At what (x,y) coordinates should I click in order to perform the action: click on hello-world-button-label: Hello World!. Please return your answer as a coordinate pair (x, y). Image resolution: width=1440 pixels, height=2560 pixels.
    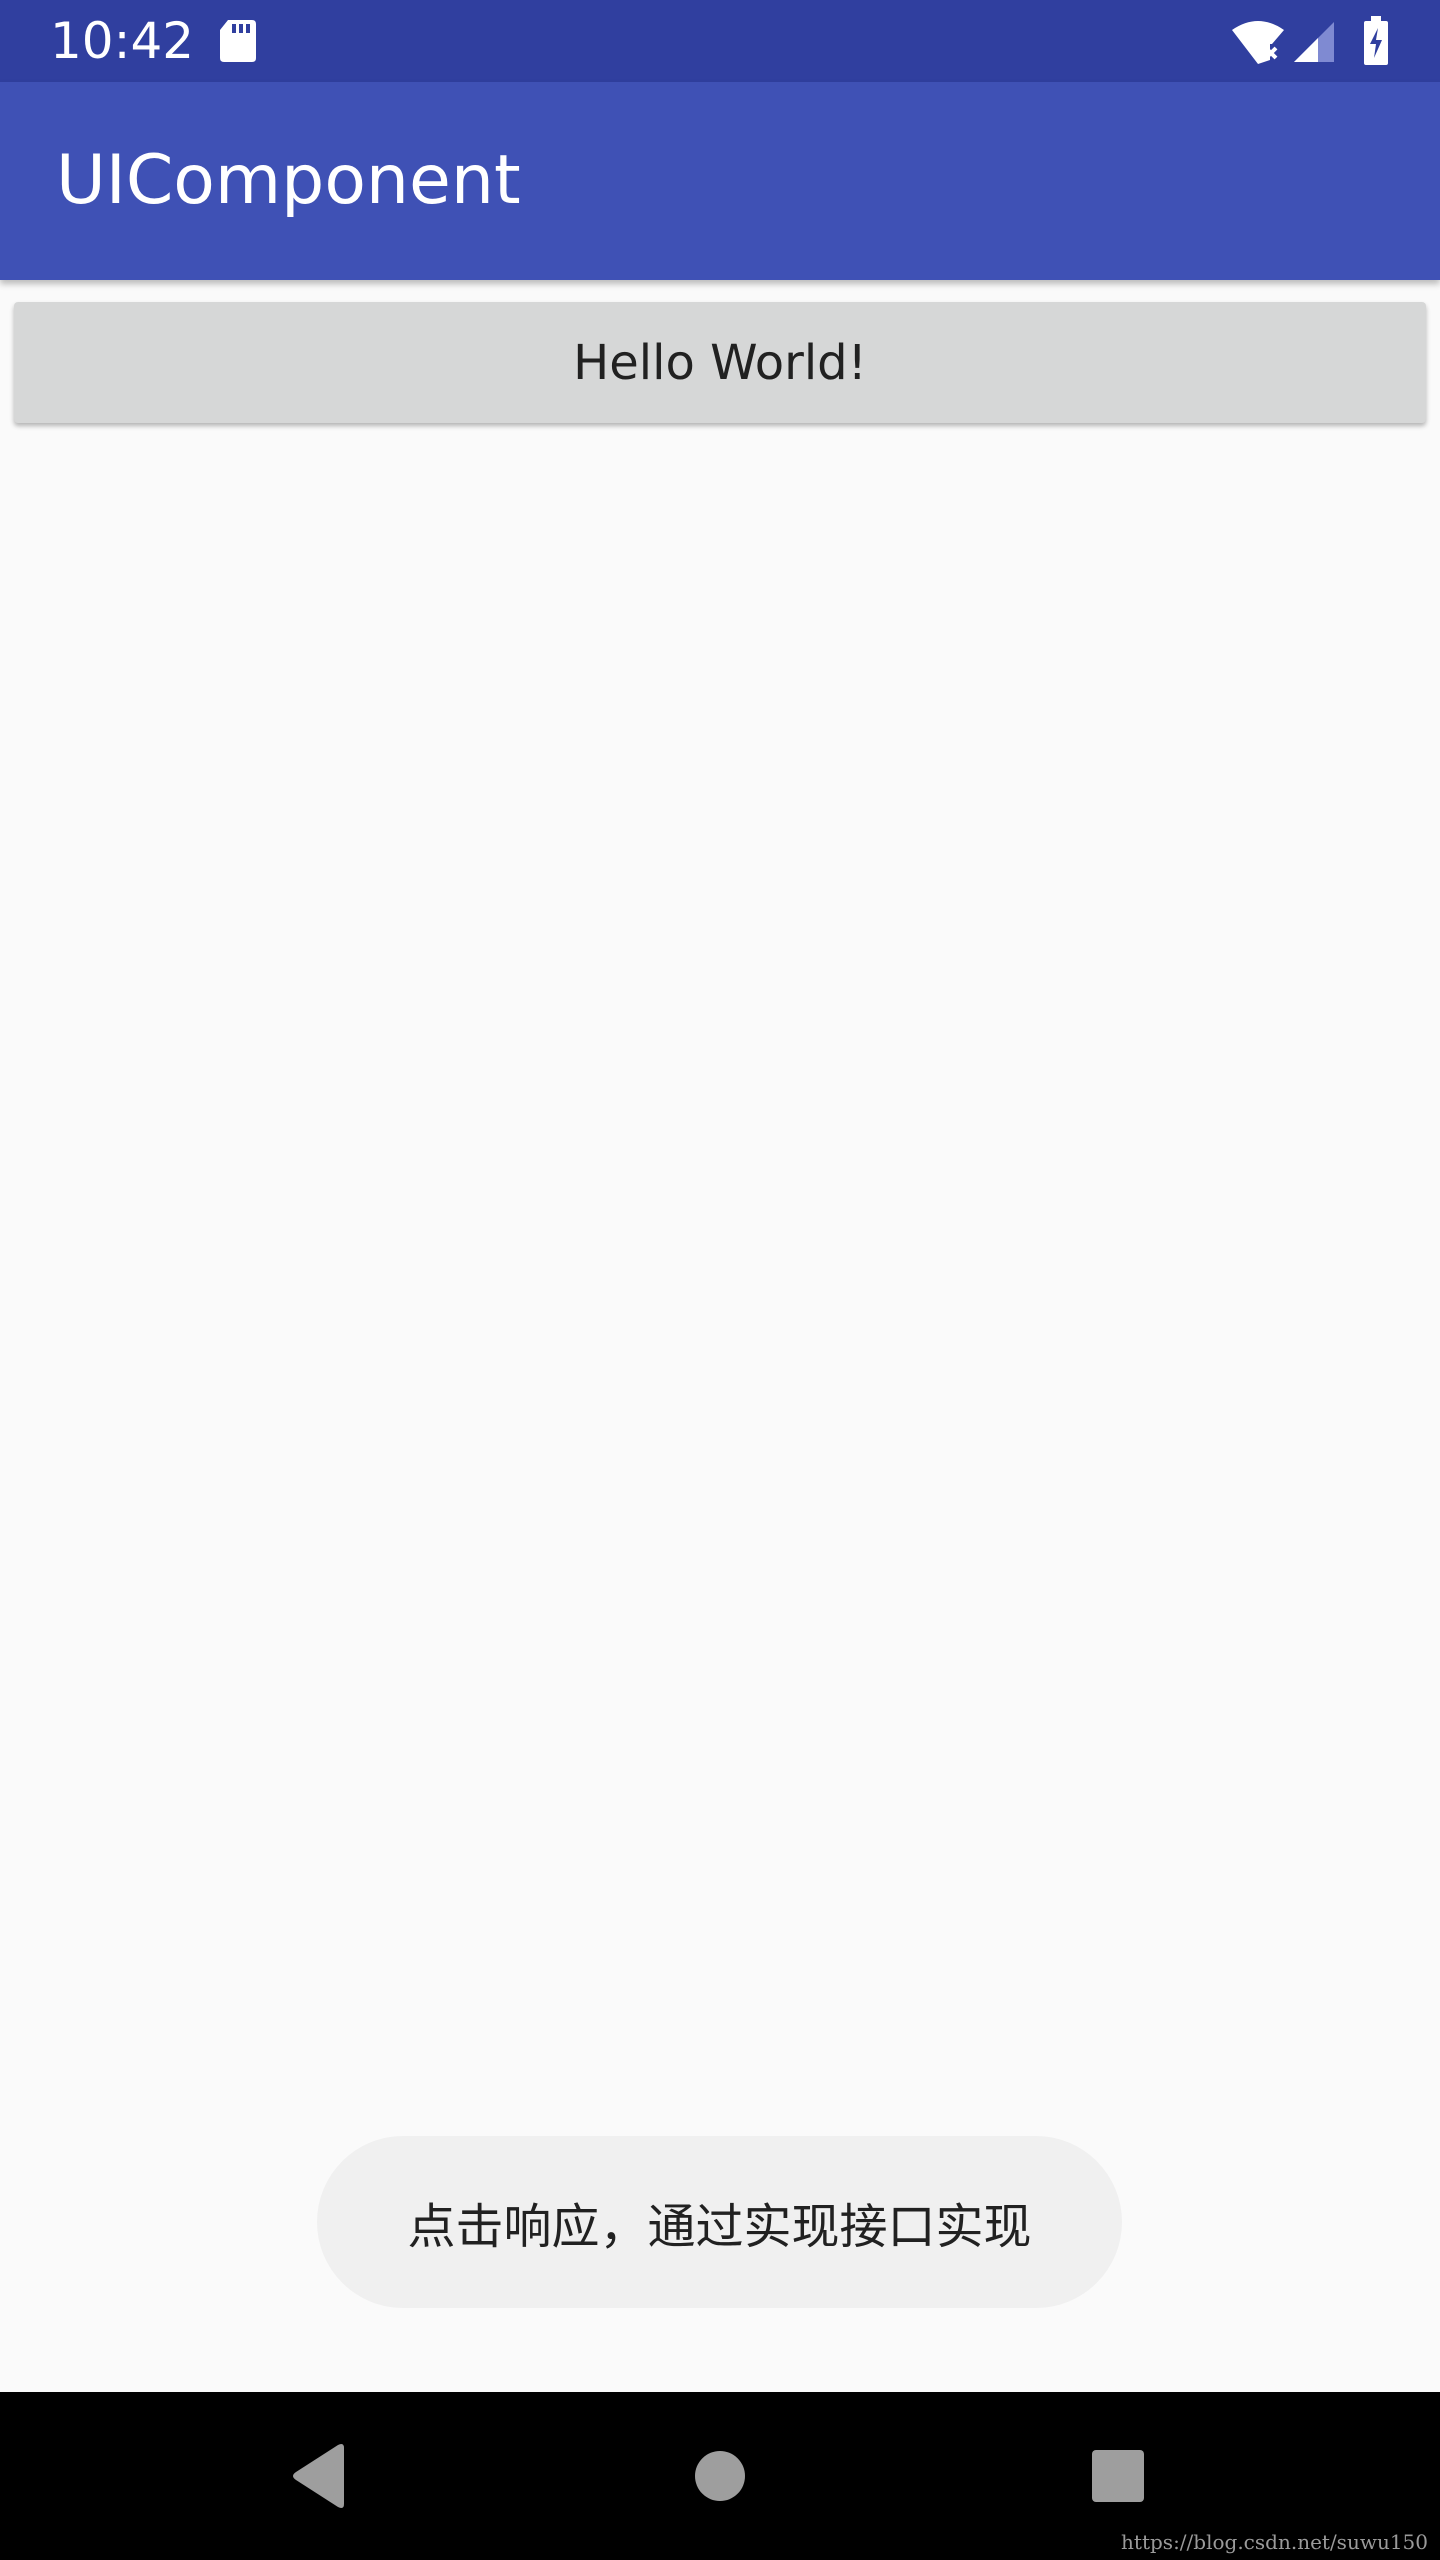
    Looking at the image, I should click on (720, 362).